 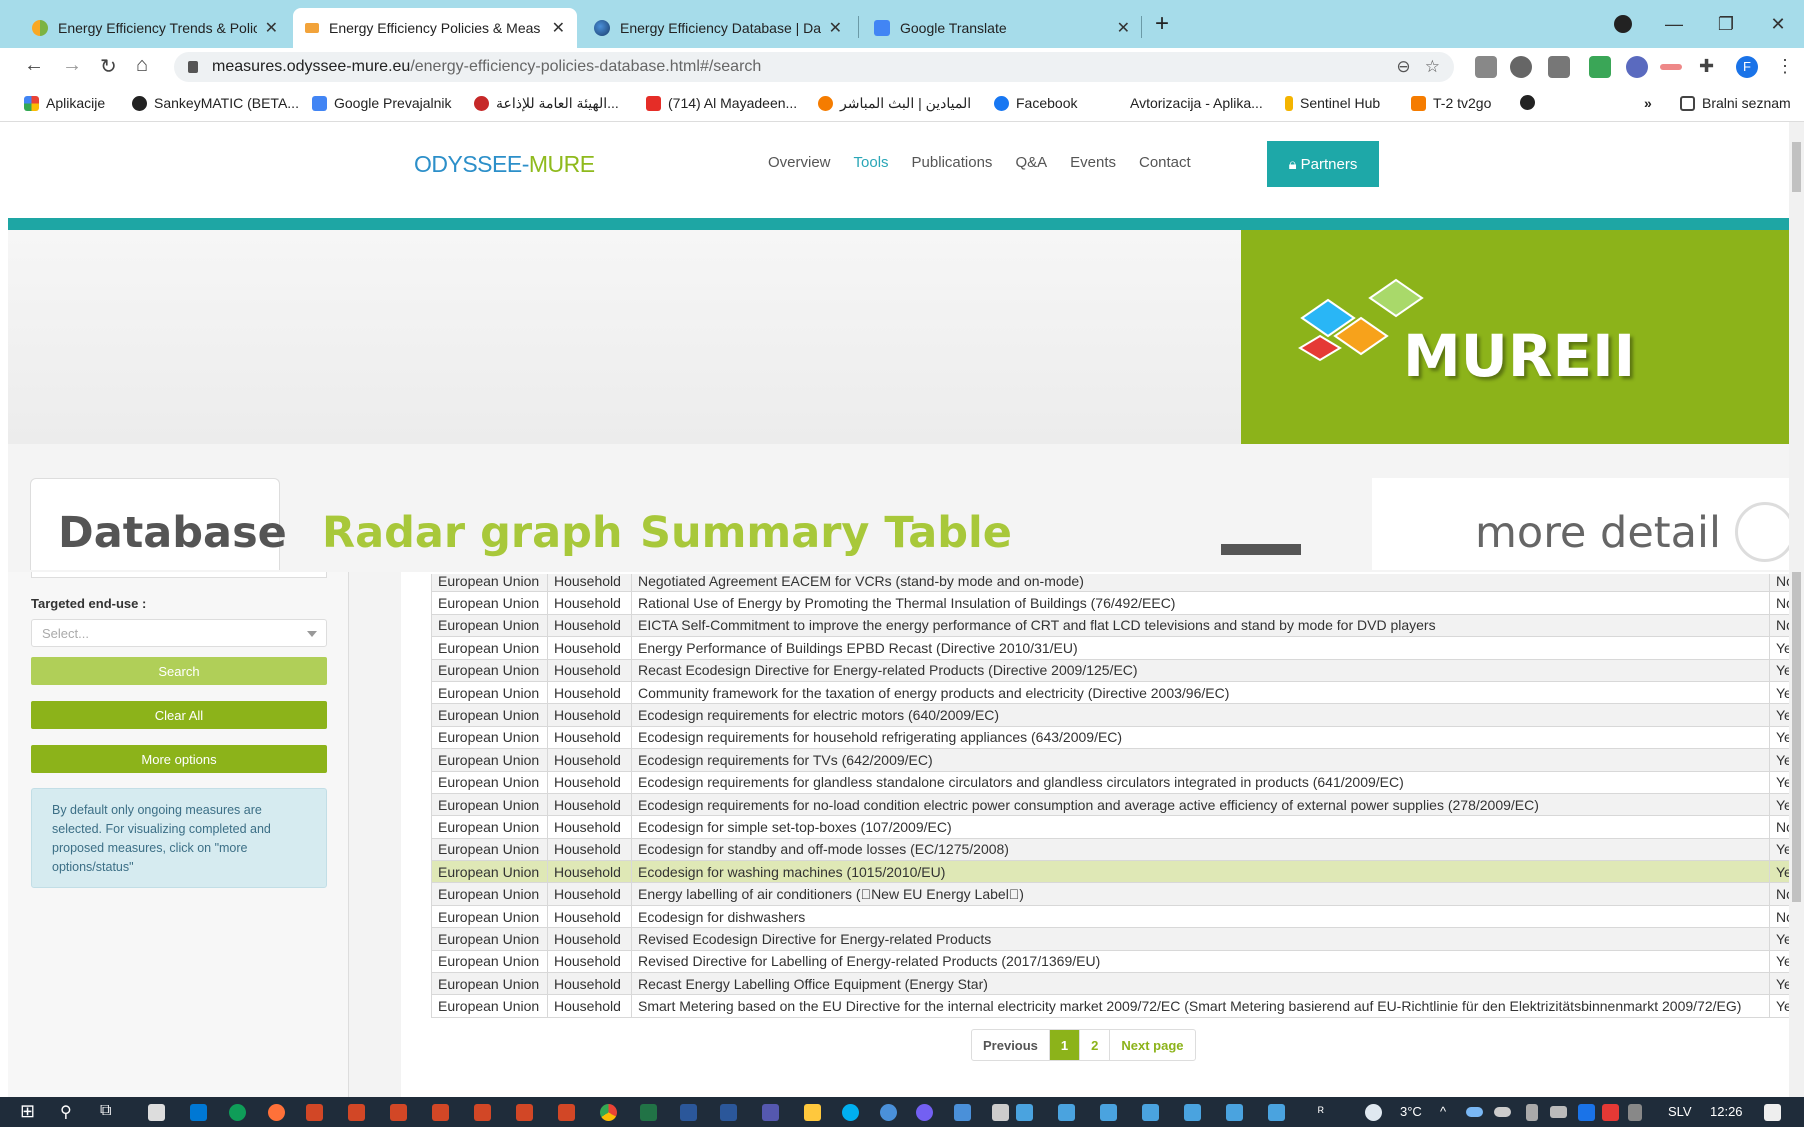 What do you see at coordinates (1796, 609) in the screenshot?
I see `page-scrollbar` at bounding box center [1796, 609].